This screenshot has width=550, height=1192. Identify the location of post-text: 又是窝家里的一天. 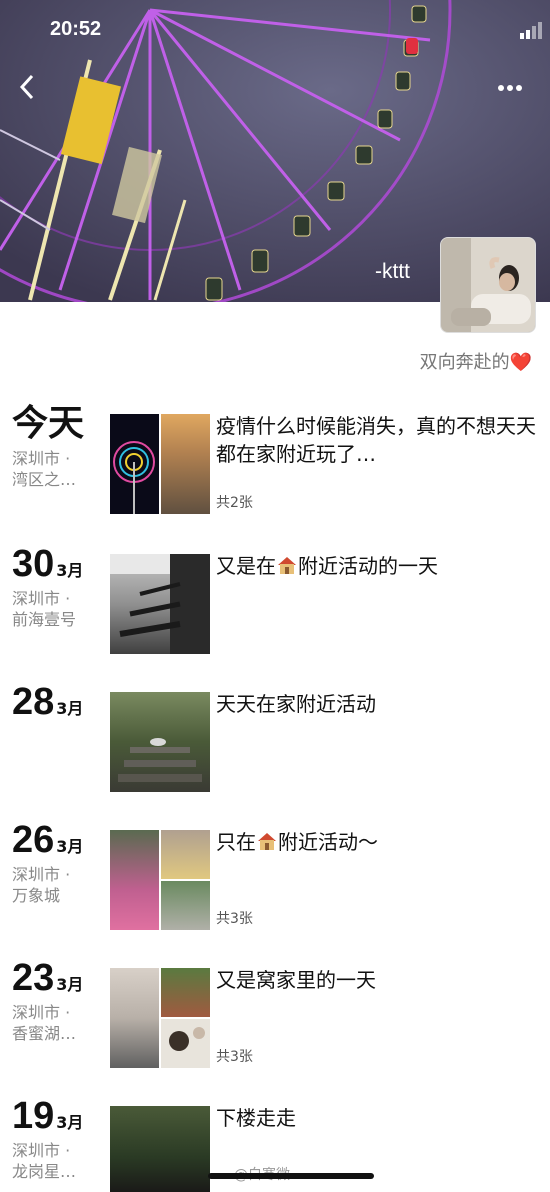
(296, 980).